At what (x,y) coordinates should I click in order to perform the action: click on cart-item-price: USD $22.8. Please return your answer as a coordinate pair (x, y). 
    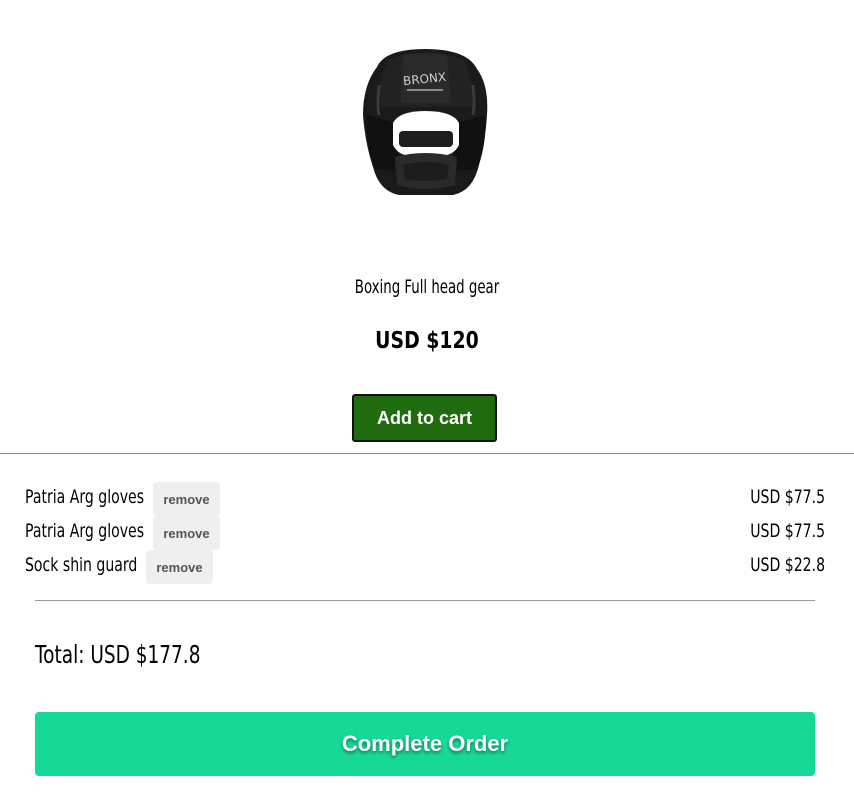
    Looking at the image, I should click on (787, 565).